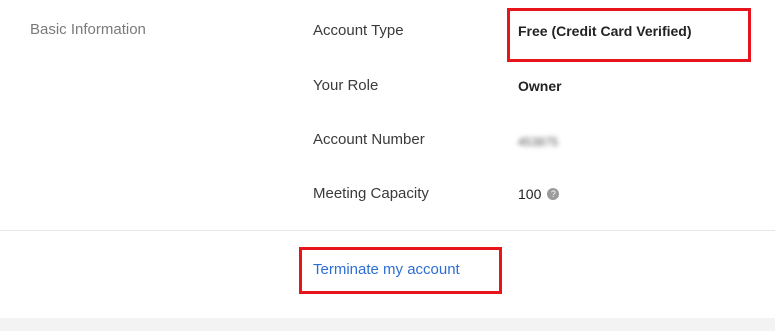 The image size is (775, 331). What do you see at coordinates (369, 139) in the screenshot?
I see `account-number-label: Account Number` at bounding box center [369, 139].